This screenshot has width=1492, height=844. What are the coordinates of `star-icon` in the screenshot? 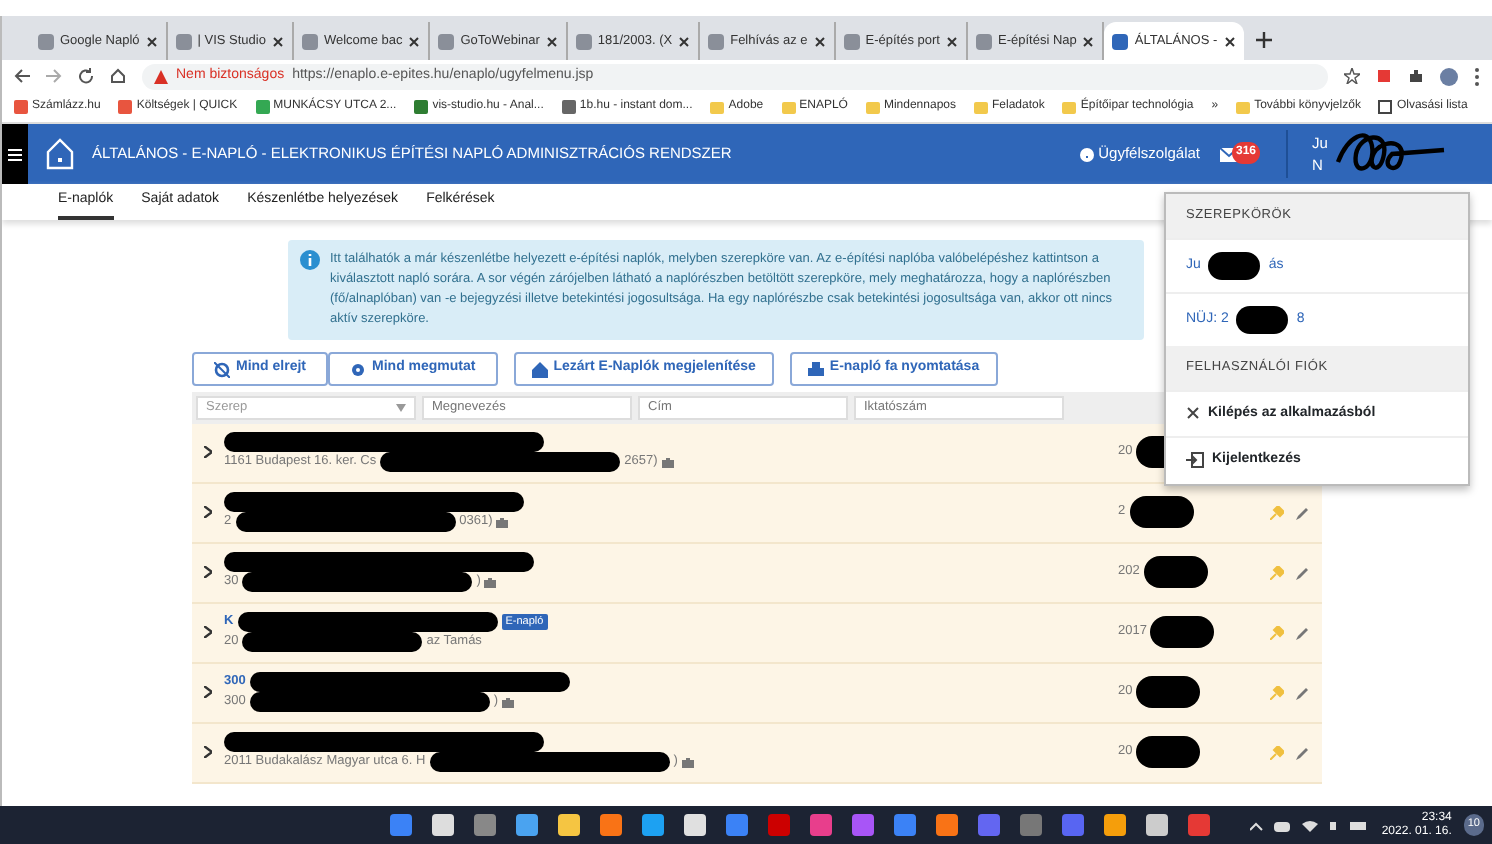 It's located at (1352, 76).